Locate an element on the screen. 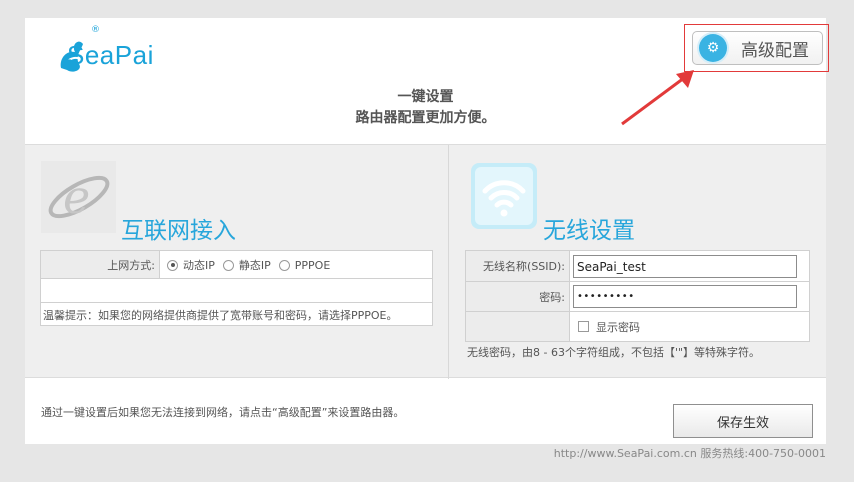 Image resolution: width=854 pixels, height=482 pixels. page-title: 一键设置 is located at coordinates (425, 97).